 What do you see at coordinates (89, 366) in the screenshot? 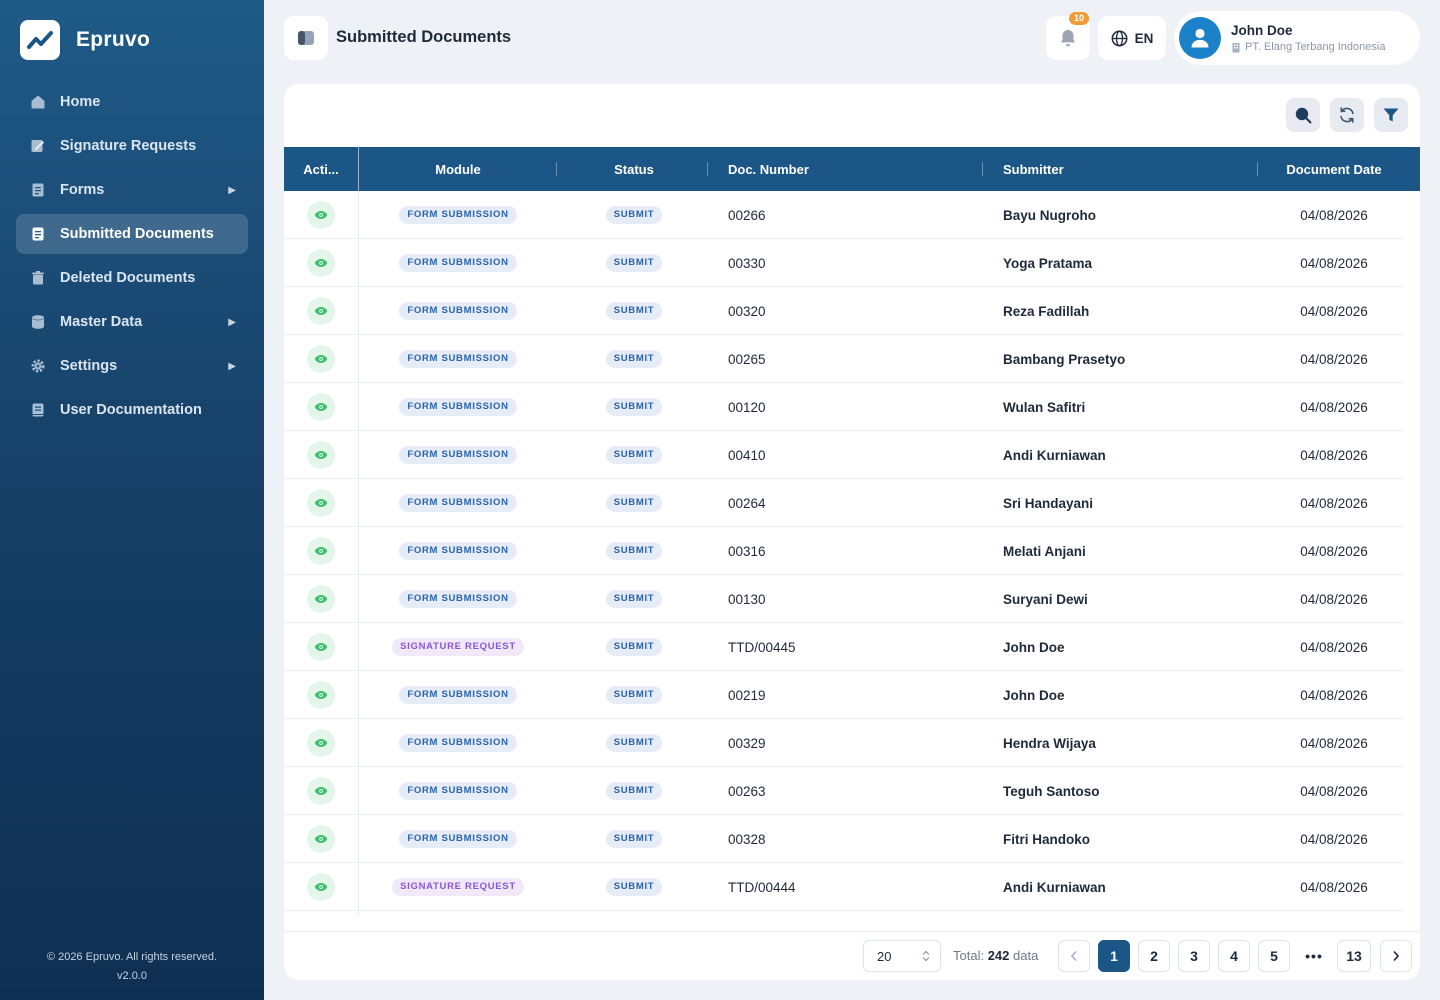
I see `sidebar-item-label: Settings` at bounding box center [89, 366].